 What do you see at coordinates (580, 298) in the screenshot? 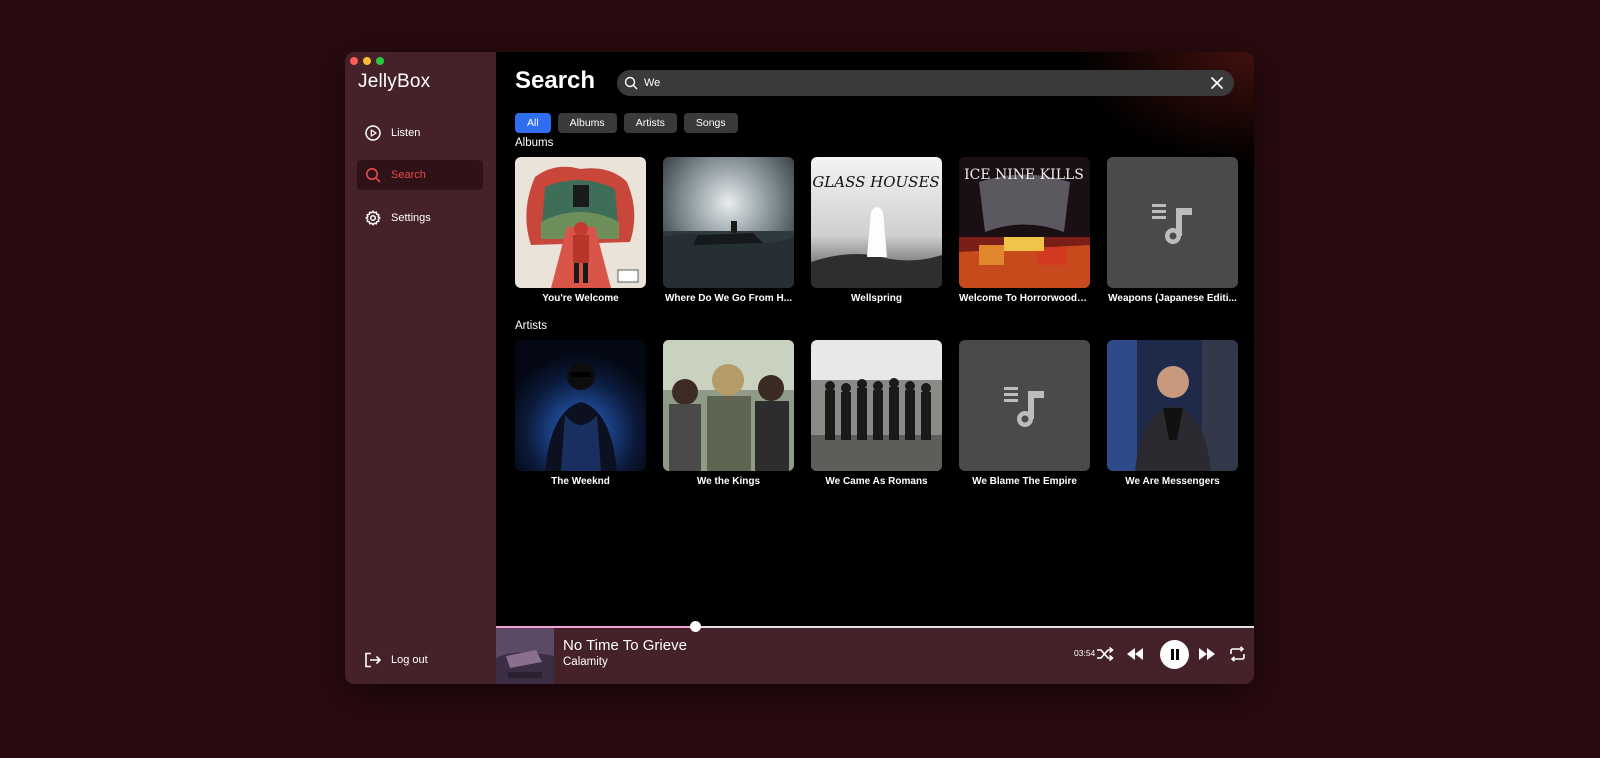
I see `album-title: You're Welcome` at bounding box center [580, 298].